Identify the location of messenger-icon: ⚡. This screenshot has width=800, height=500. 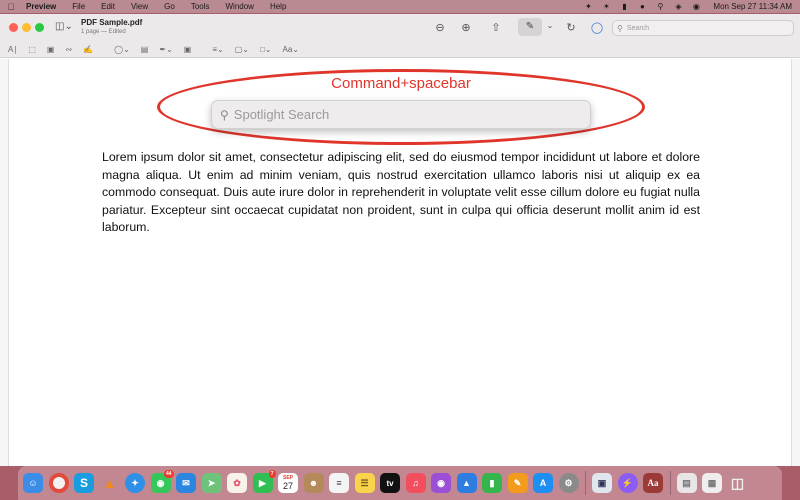
(627, 483).